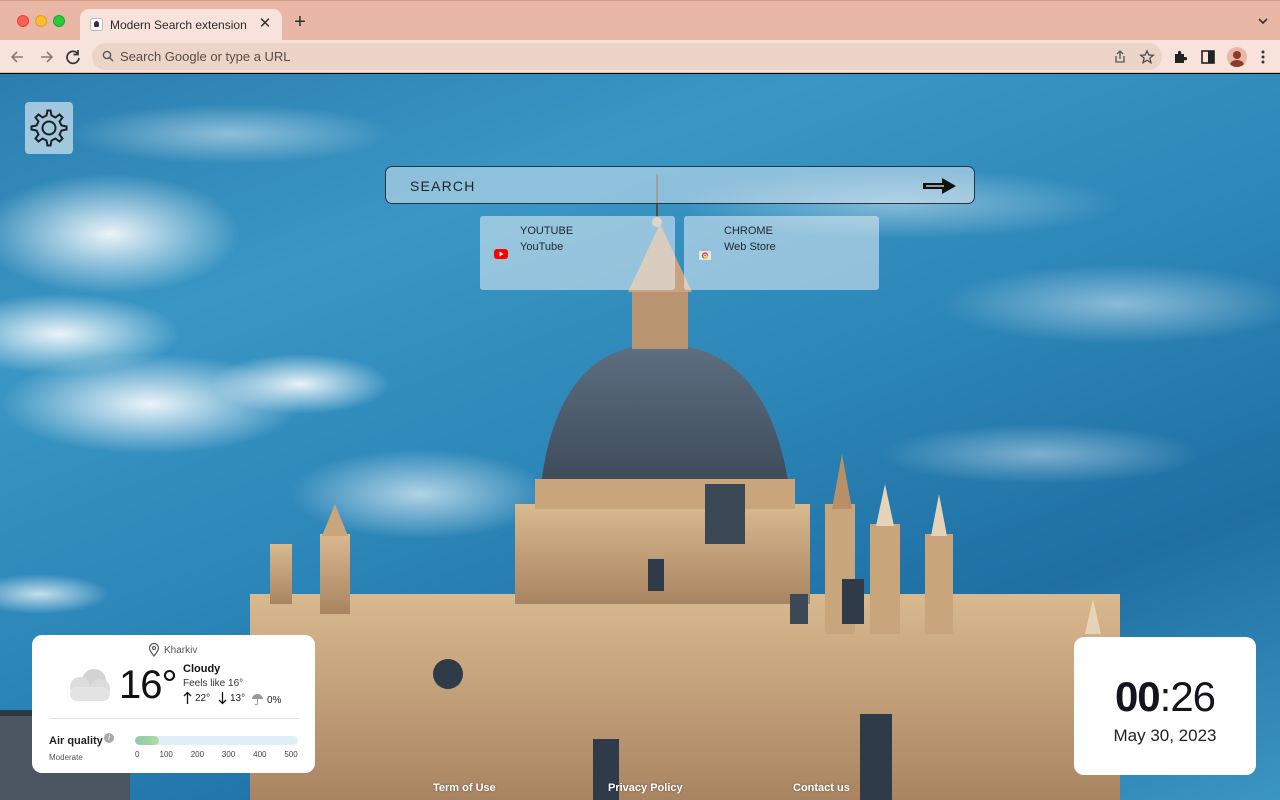 This screenshot has height=800, width=1280. What do you see at coordinates (228, 754) in the screenshot?
I see `air-quality-tick: 300` at bounding box center [228, 754].